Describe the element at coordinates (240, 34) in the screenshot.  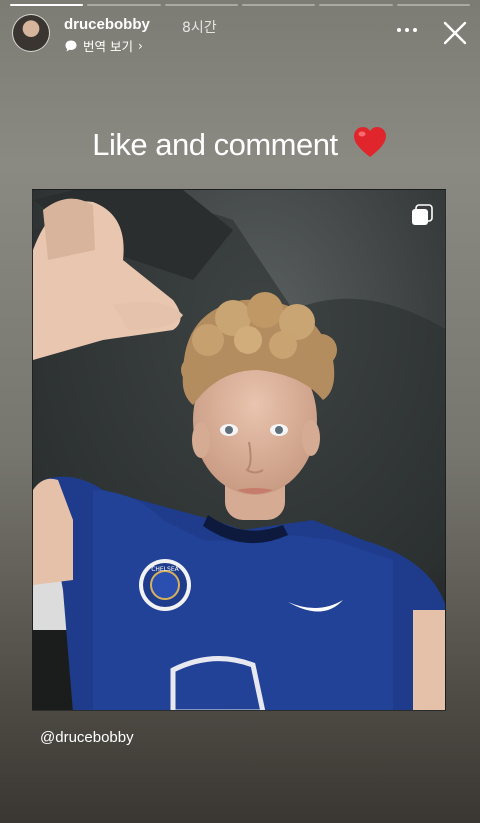
I see `story-header: drucebobby 8시간 번역 보기 ›` at that location.